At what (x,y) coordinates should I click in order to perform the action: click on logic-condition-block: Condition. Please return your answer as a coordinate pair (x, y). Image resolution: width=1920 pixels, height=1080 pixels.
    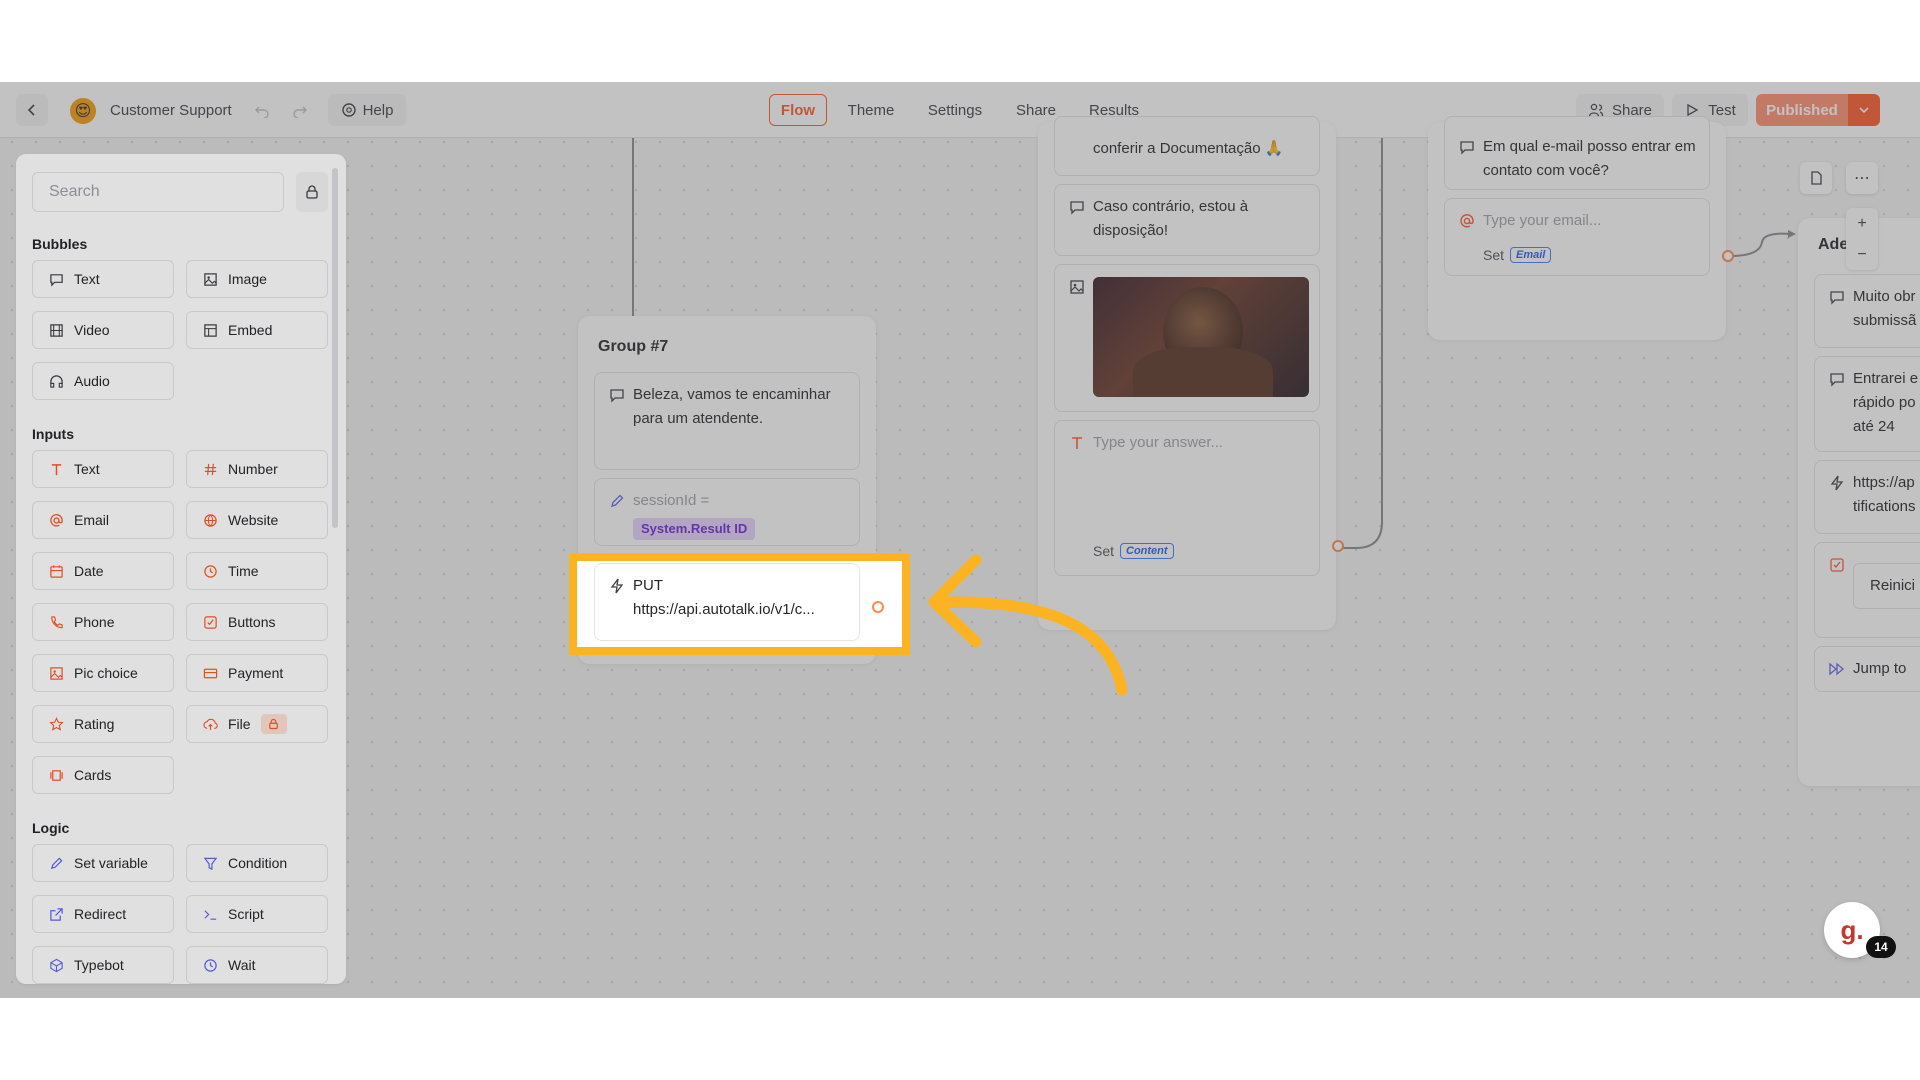
    Looking at the image, I should click on (257, 863).